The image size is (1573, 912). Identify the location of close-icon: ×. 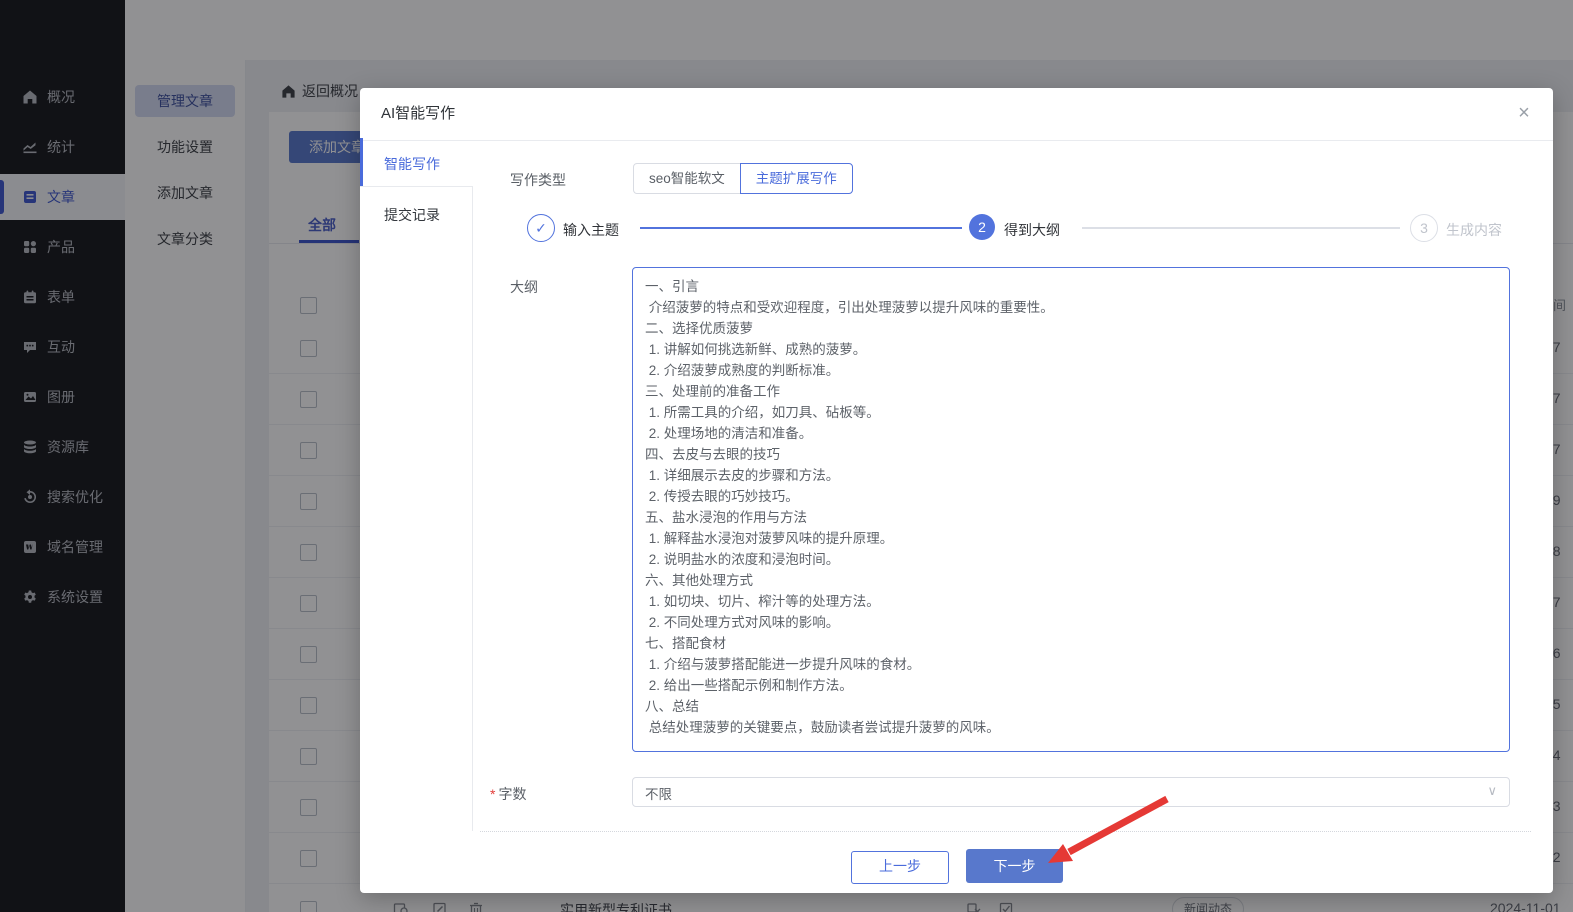
(1524, 113).